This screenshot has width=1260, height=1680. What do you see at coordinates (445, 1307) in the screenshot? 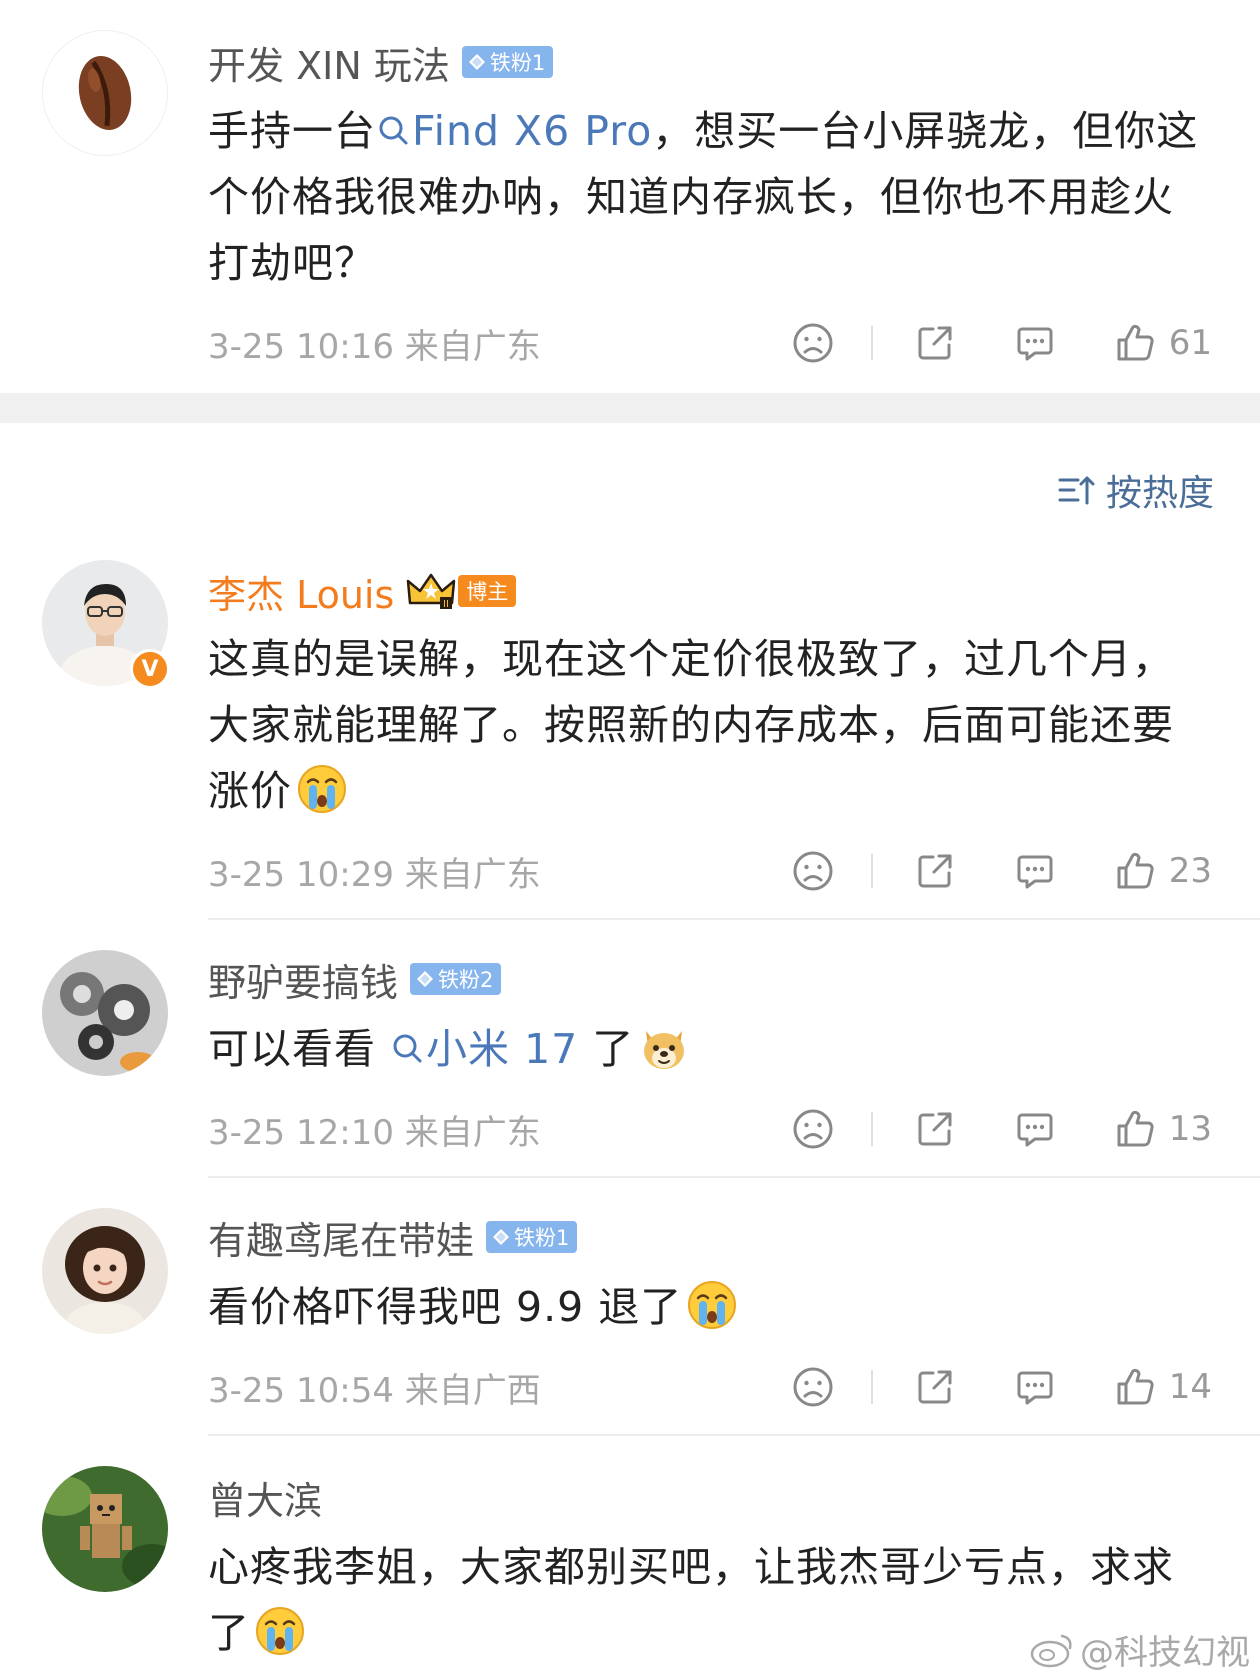
I see `comment-text-body: 看价格吓得我吧 9.9 退了` at bounding box center [445, 1307].